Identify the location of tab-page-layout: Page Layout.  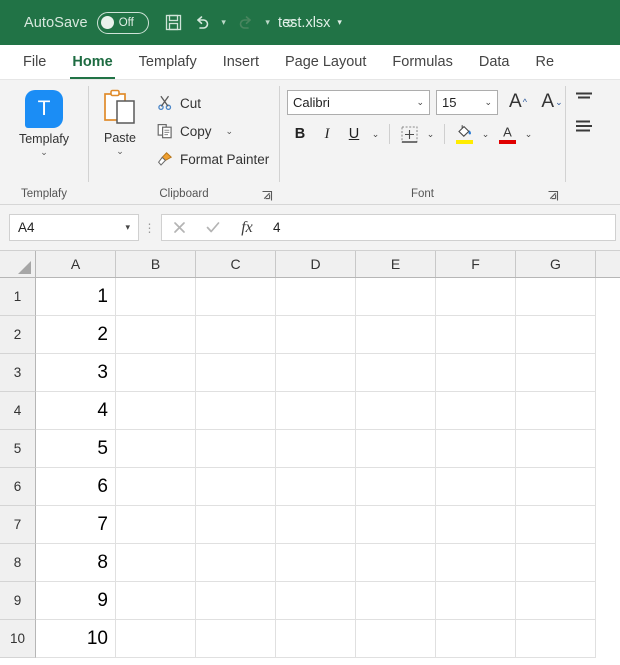
(325, 62).